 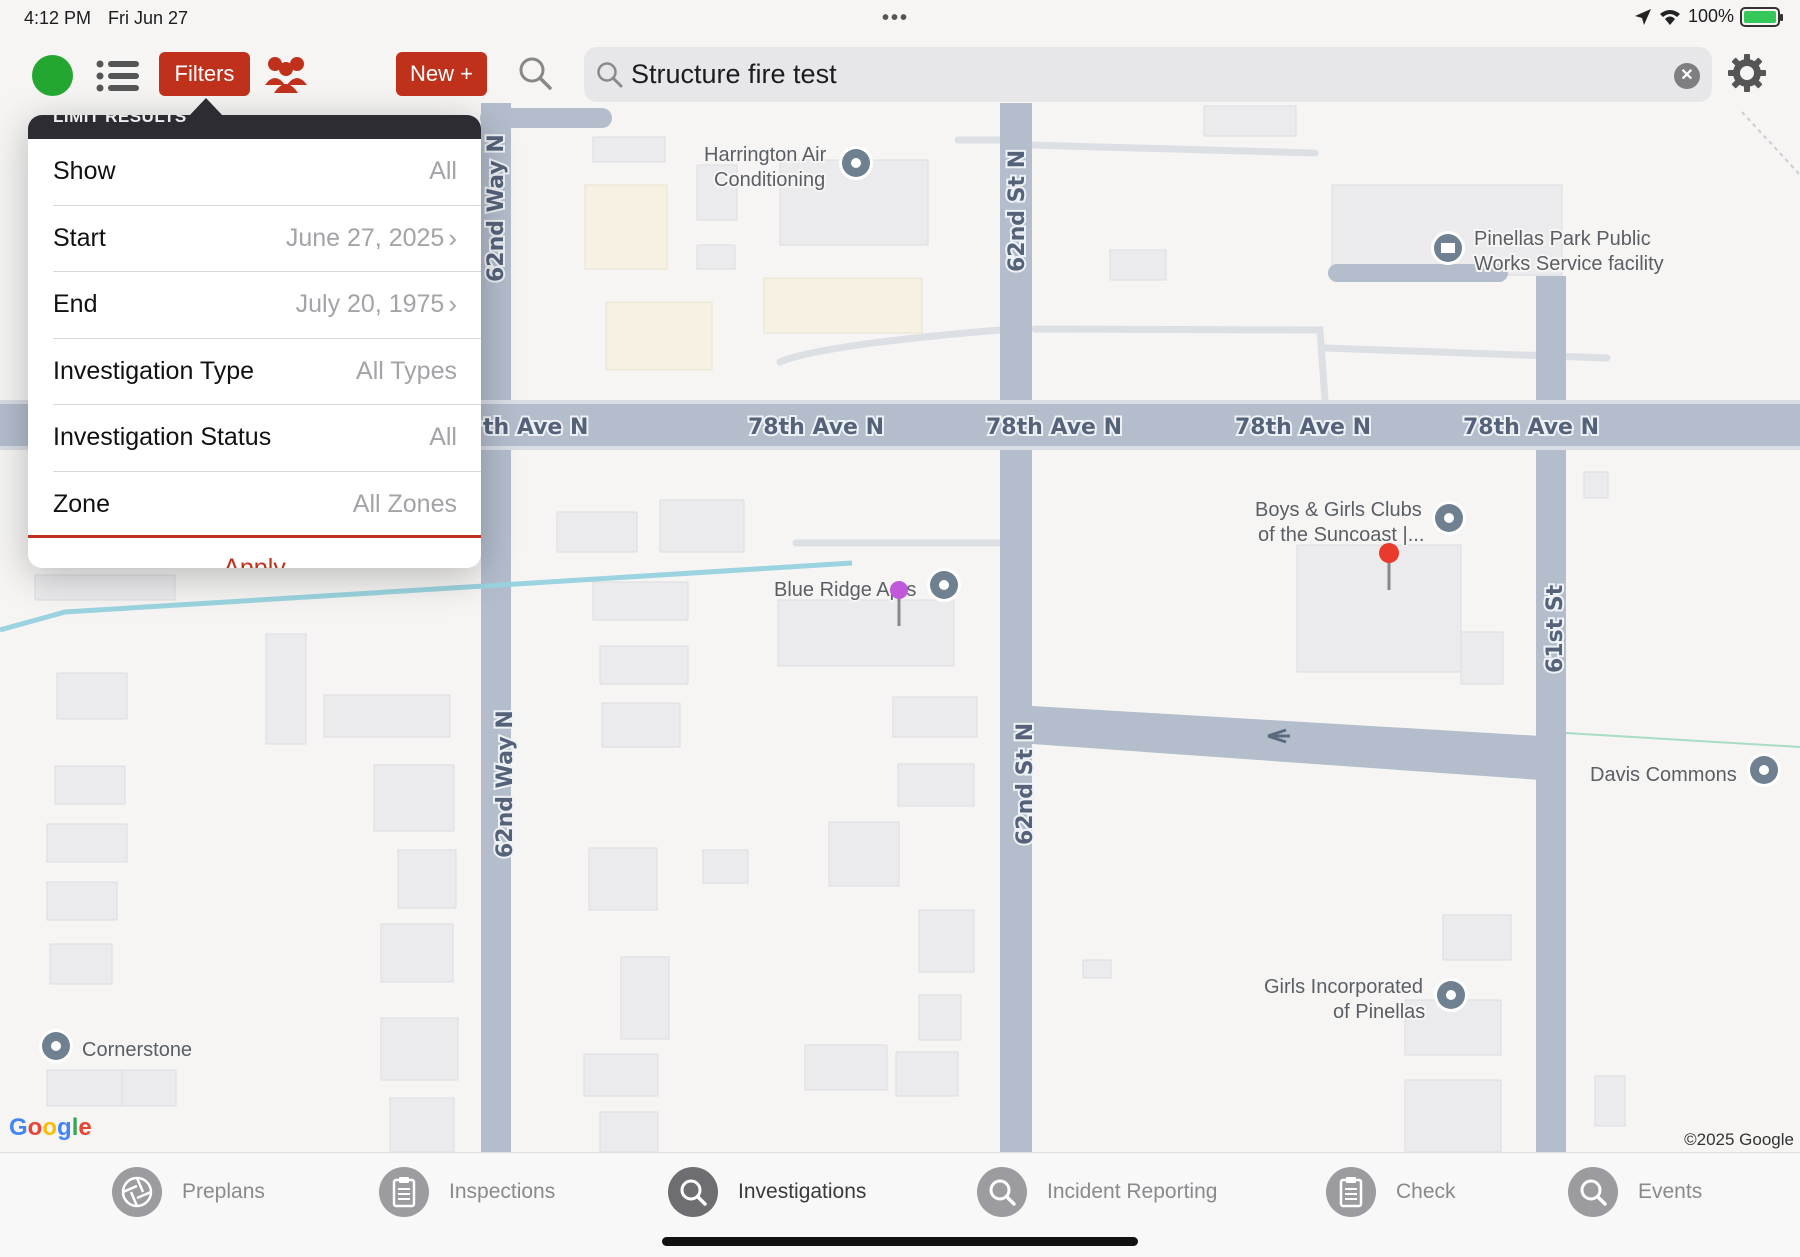 What do you see at coordinates (1761, 16) in the screenshot?
I see `battery-icon` at bounding box center [1761, 16].